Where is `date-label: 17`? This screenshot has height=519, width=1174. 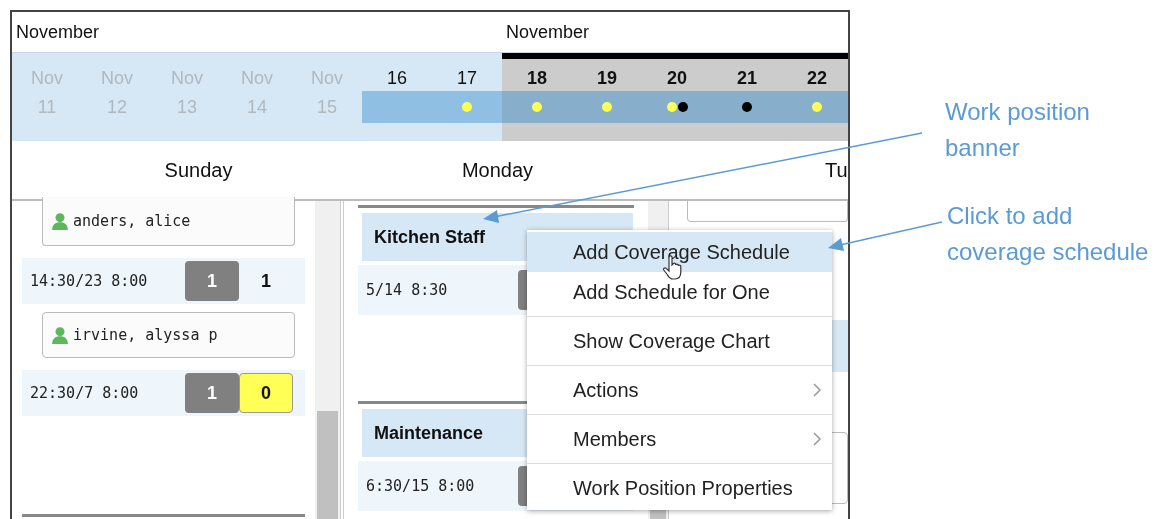
date-label: 17 is located at coordinates (467, 78).